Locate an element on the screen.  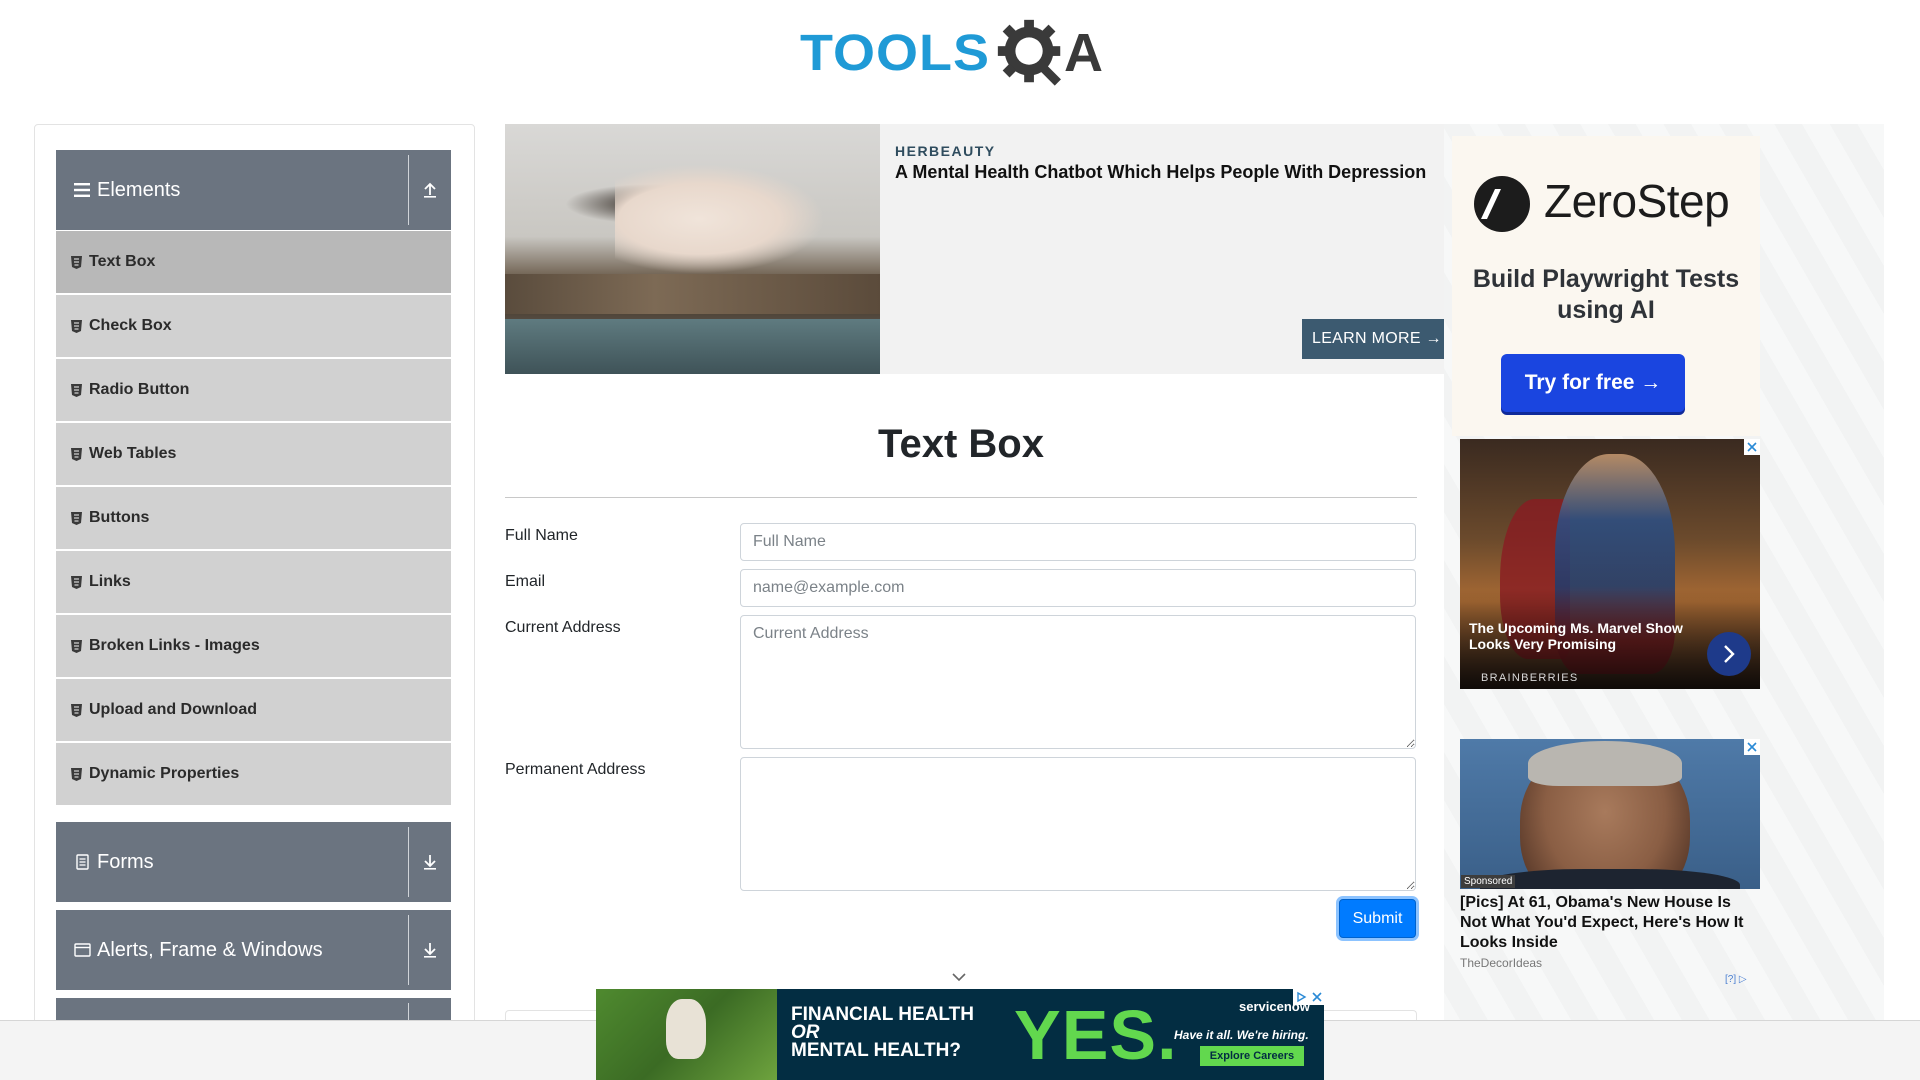
adchoices-label: [?] is located at coordinates (1731, 979).